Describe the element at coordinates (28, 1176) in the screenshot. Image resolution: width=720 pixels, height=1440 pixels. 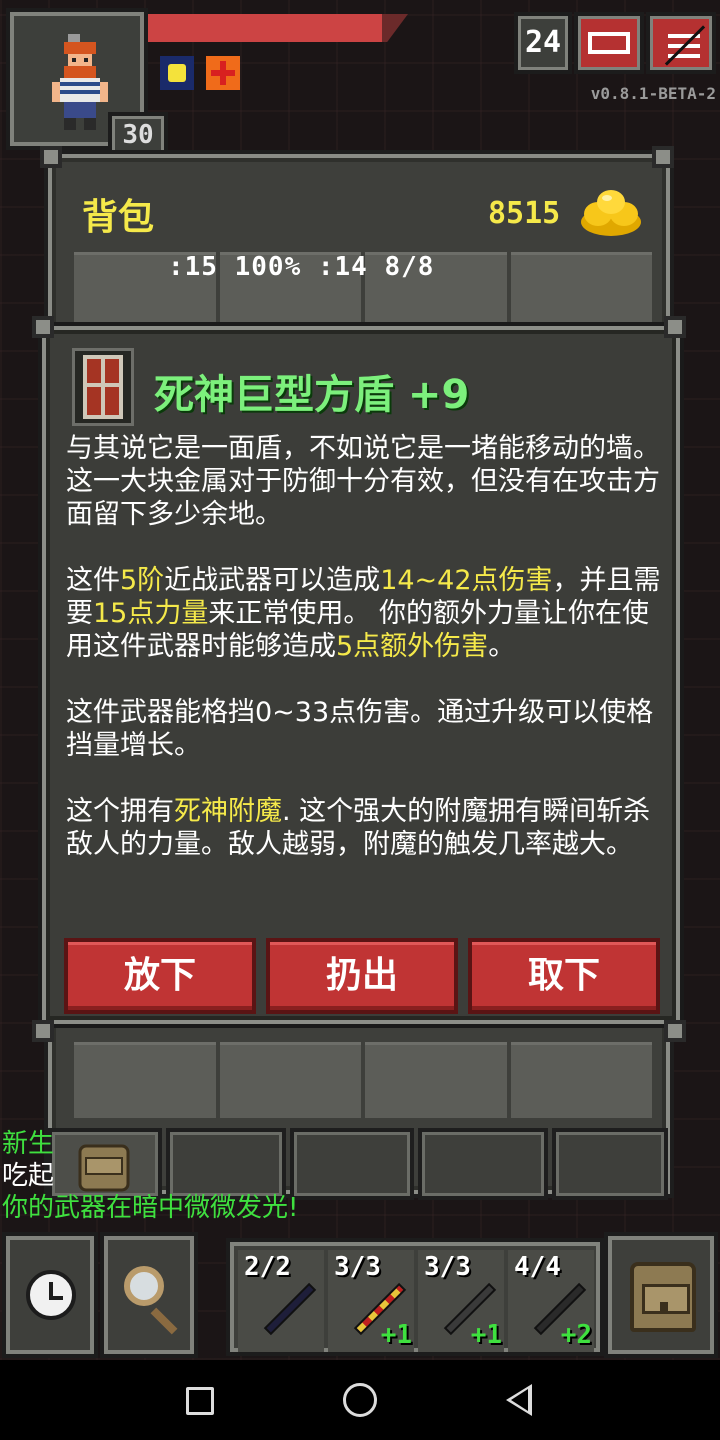
I see `log-line: 吃起` at that location.